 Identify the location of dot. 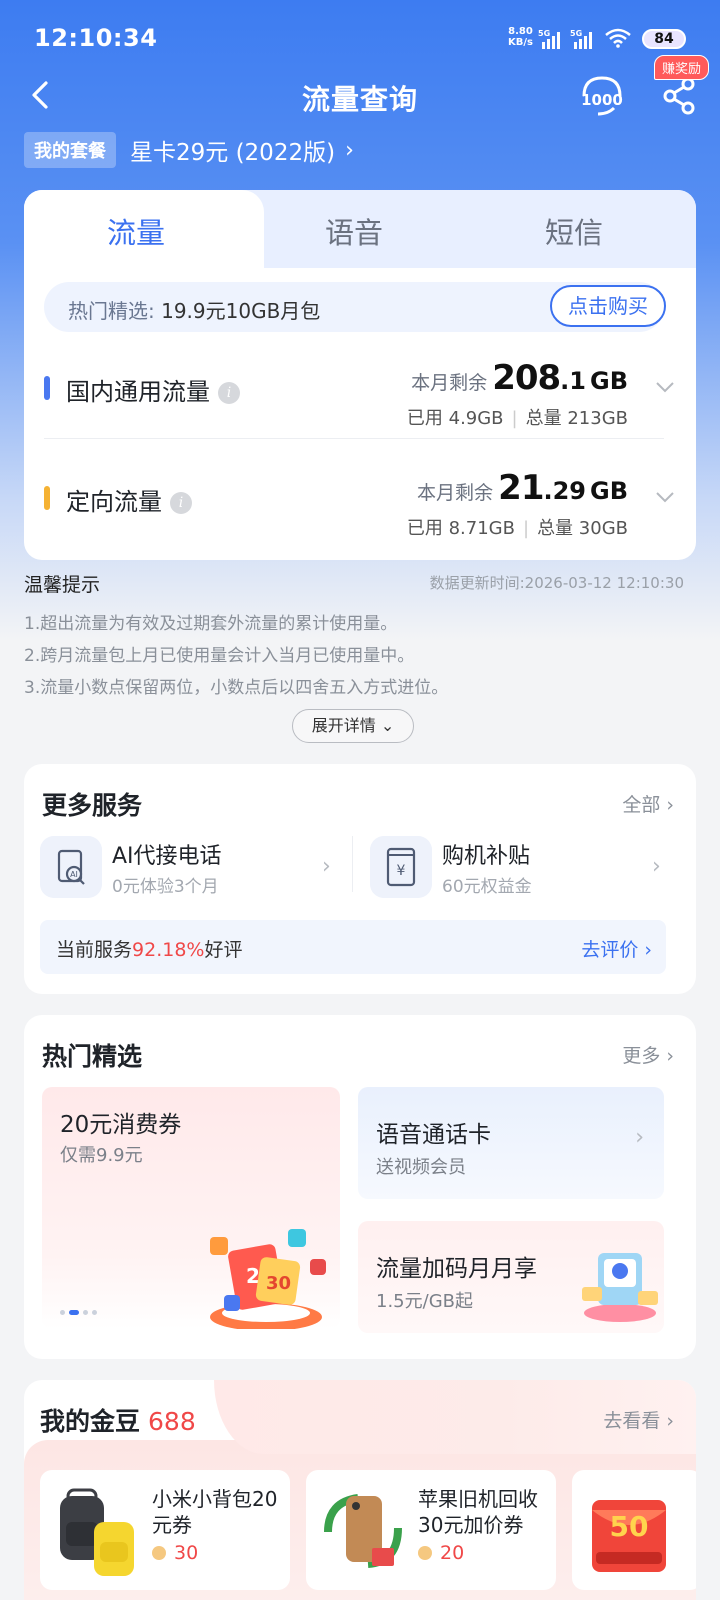
(85, 1312).